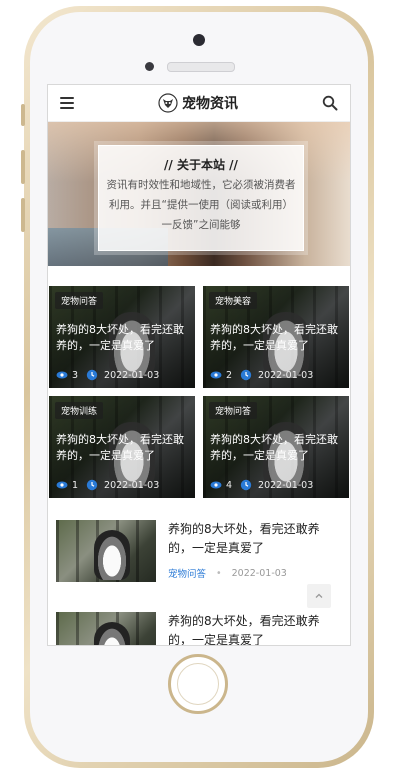 The width and height of the screenshot is (400, 775). What do you see at coordinates (201, 165) in the screenshot?
I see `about-title: // 关于本站 //` at bounding box center [201, 165].